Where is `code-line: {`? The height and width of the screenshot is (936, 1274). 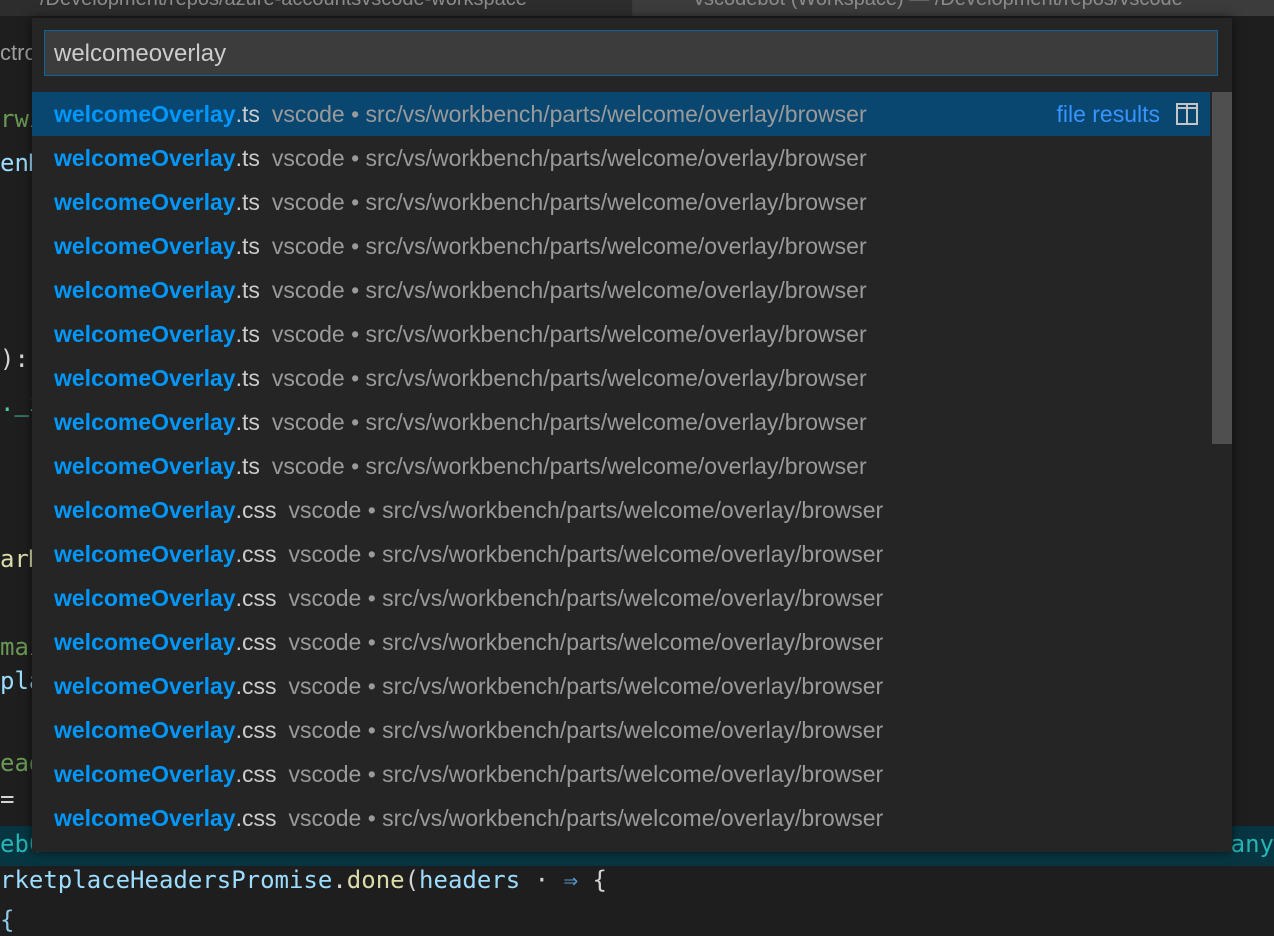
code-line: { is located at coordinates (7, 920).